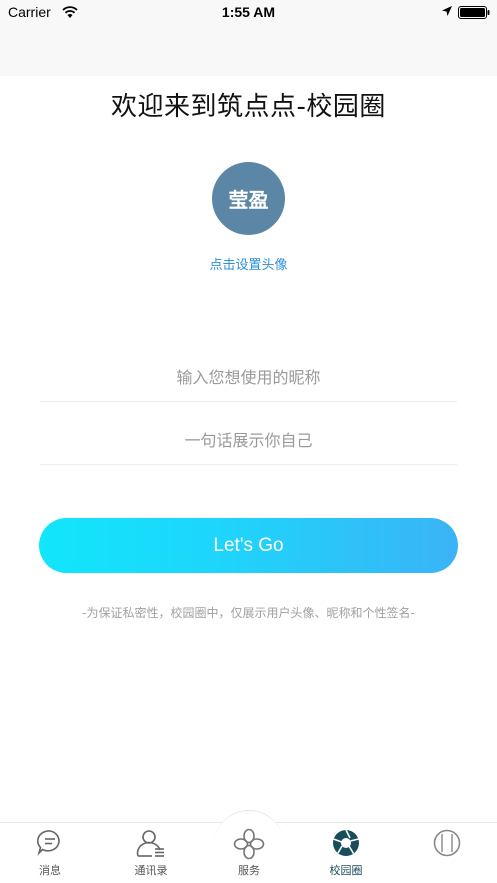  What do you see at coordinates (447, 843) in the screenshot?
I see `me-icon` at bounding box center [447, 843].